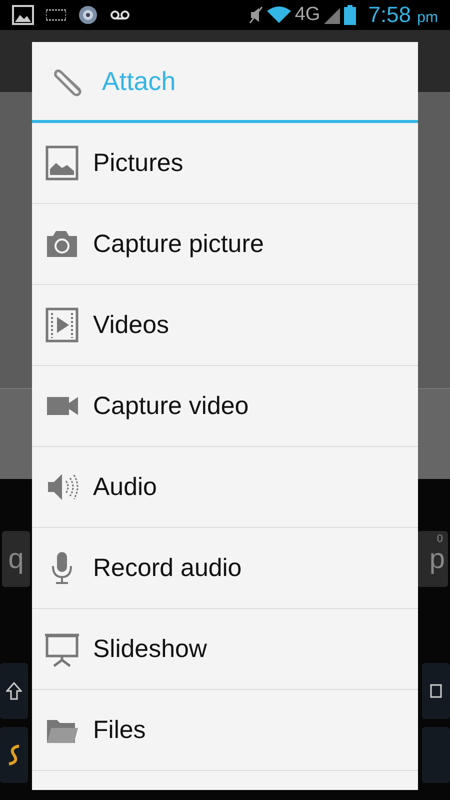  Describe the element at coordinates (62, 163) in the screenshot. I see `picture-icon` at that location.